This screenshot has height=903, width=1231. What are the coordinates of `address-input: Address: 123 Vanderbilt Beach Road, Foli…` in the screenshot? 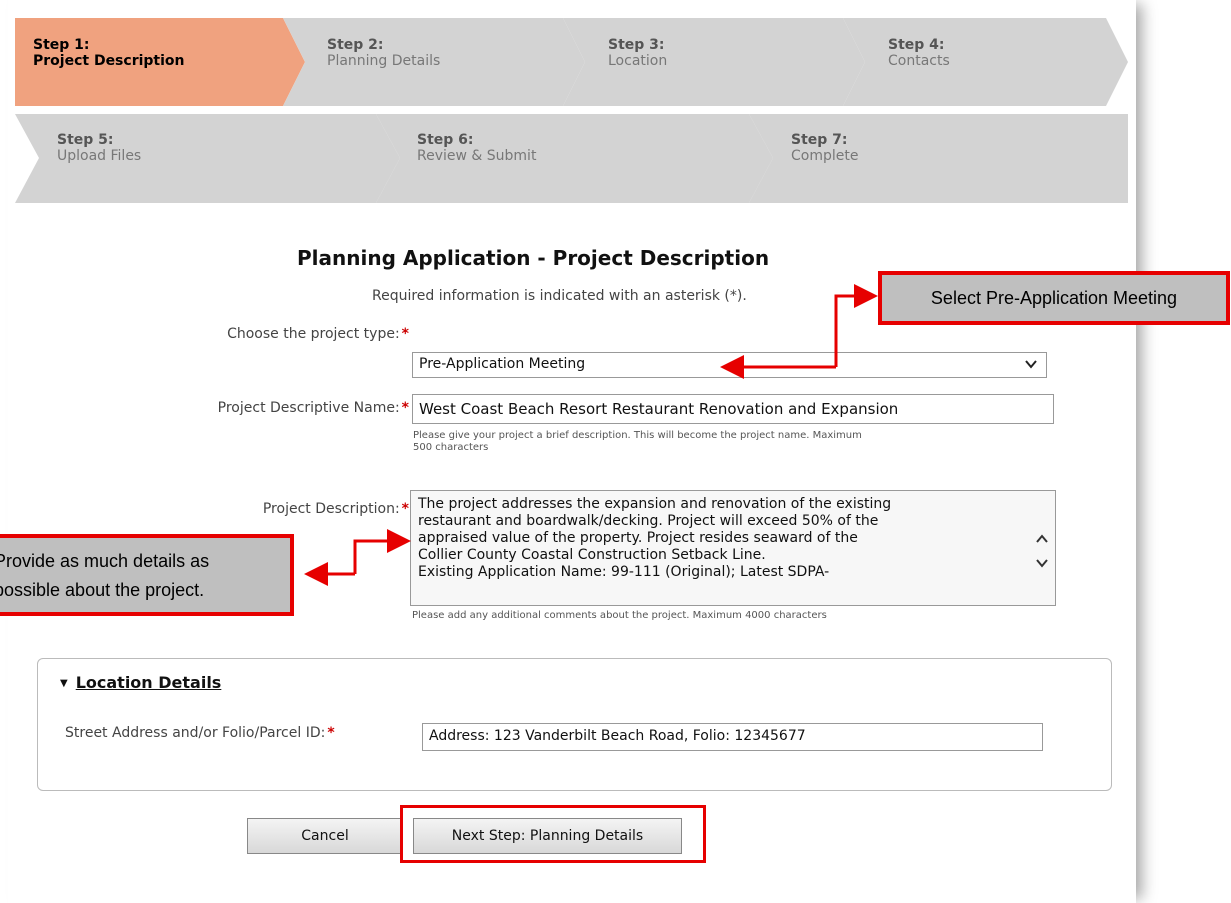 It's located at (732, 737).